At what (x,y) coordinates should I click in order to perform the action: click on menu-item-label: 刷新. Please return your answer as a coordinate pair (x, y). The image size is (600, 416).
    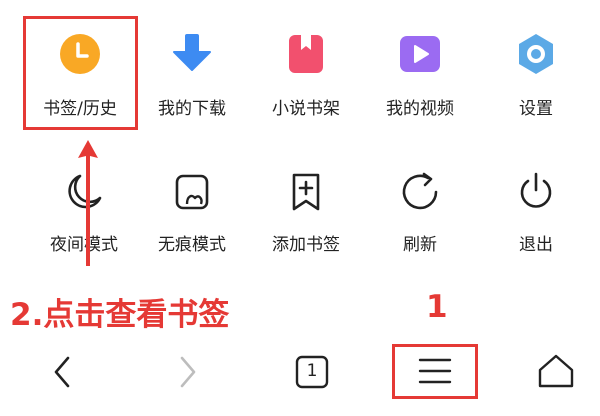
    Looking at the image, I should click on (420, 245).